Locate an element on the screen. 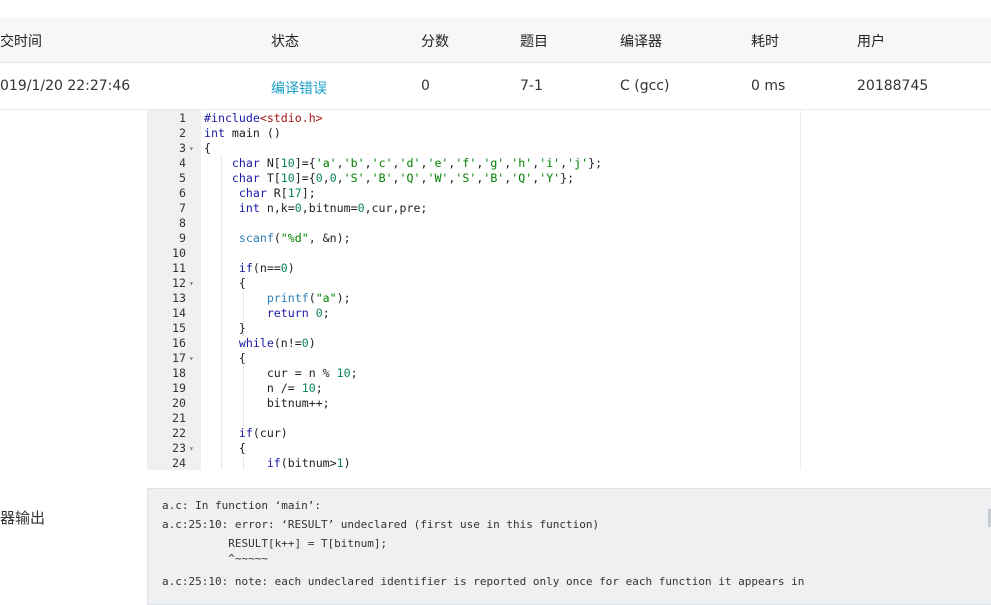 The image size is (991, 605). col-user-header: 用户 is located at coordinates (871, 42).